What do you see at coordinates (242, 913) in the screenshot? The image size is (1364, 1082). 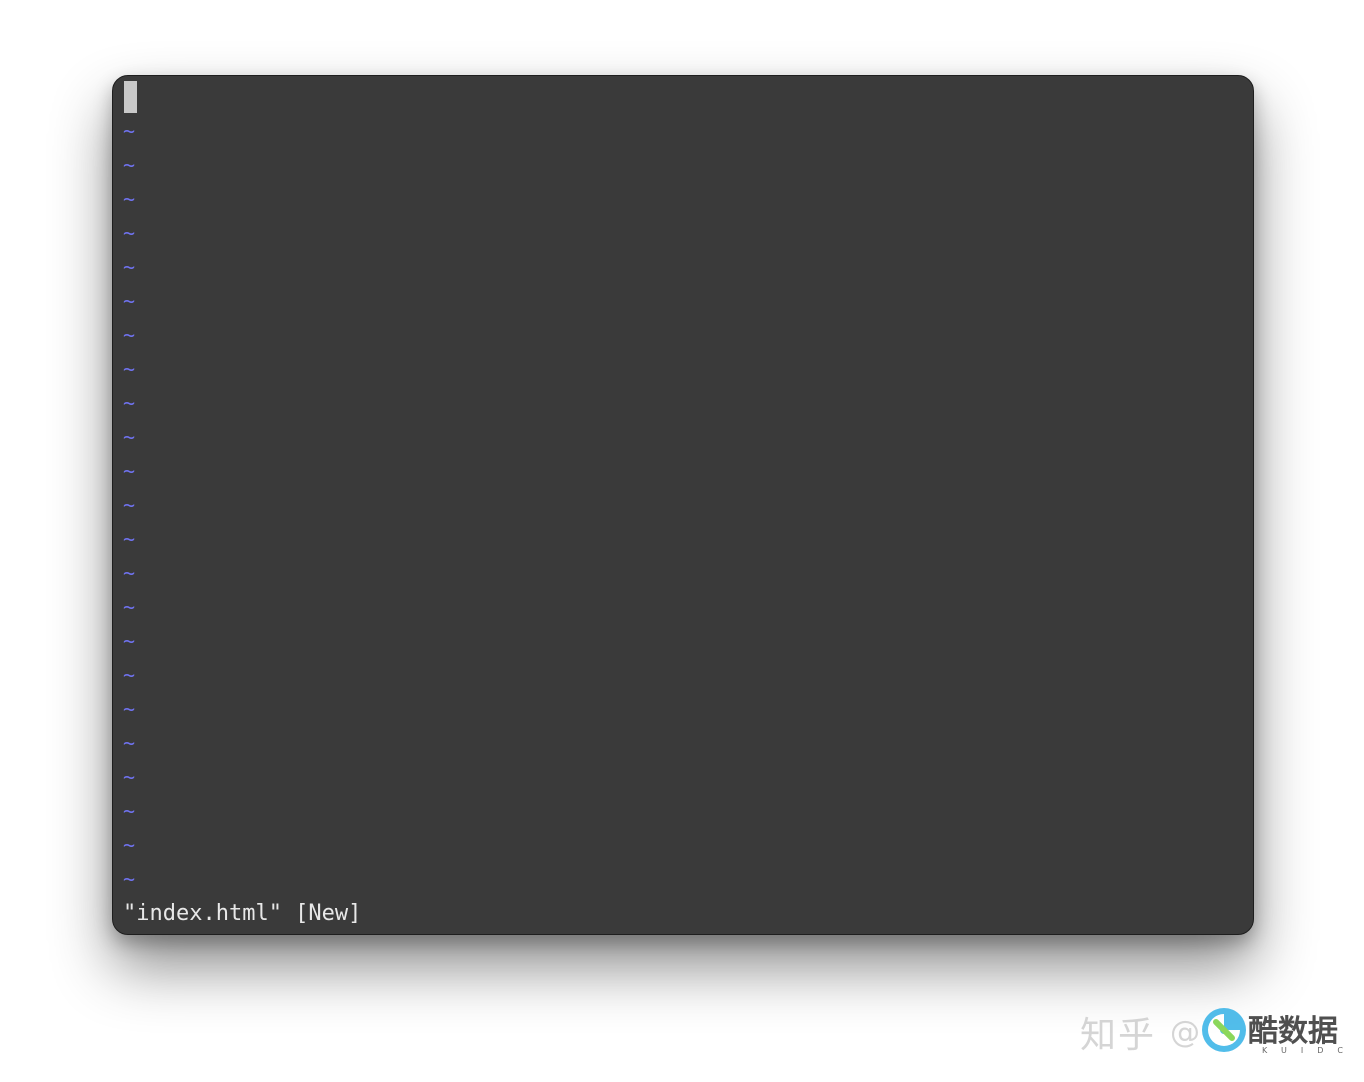 I see `status-message: "index.html" [New]` at bounding box center [242, 913].